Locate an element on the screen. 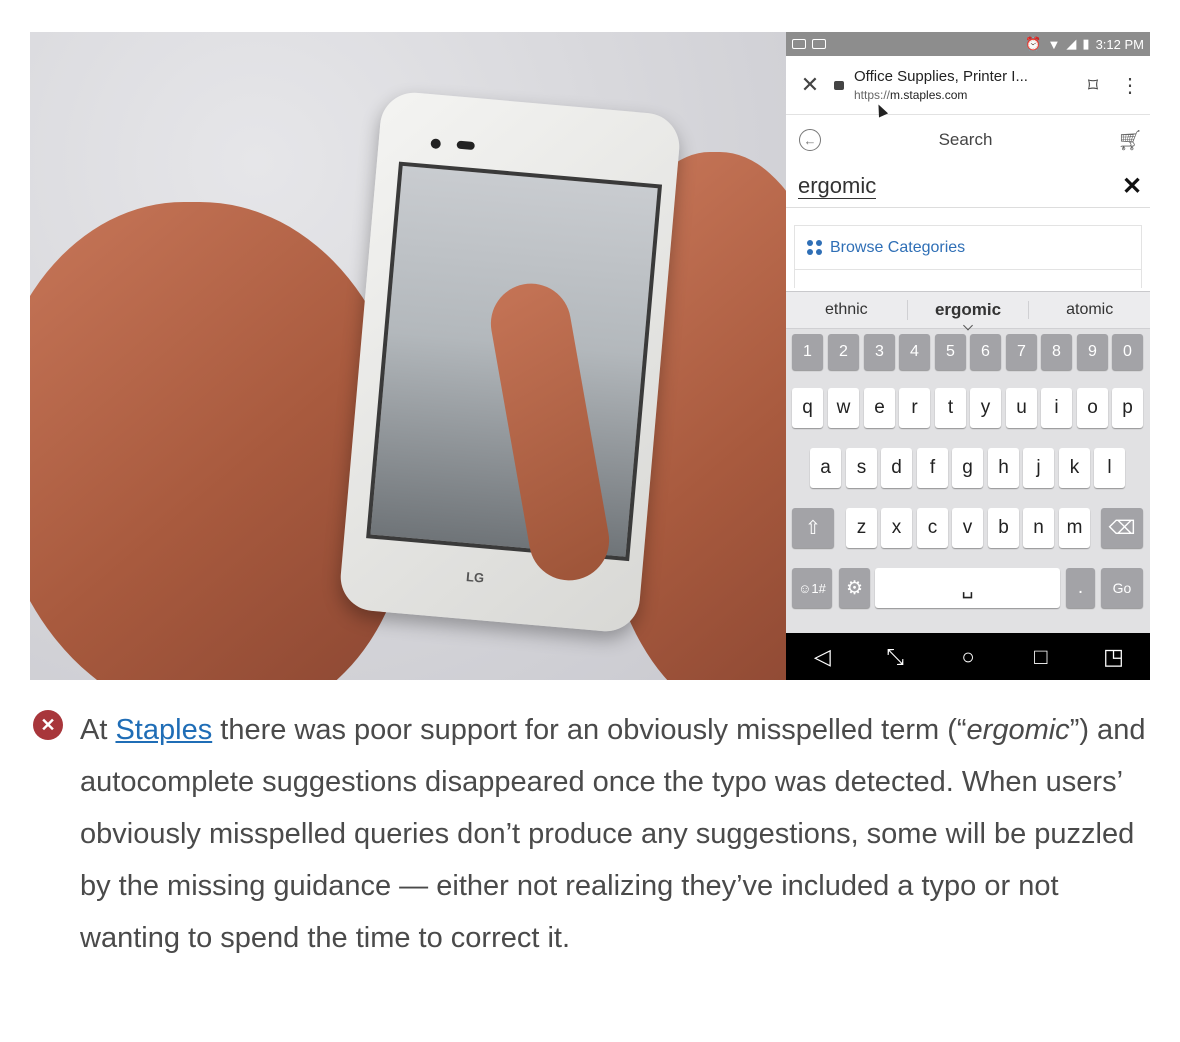 The height and width of the screenshot is (1042, 1180). phone-brand-logo: LG is located at coordinates (475, 577).